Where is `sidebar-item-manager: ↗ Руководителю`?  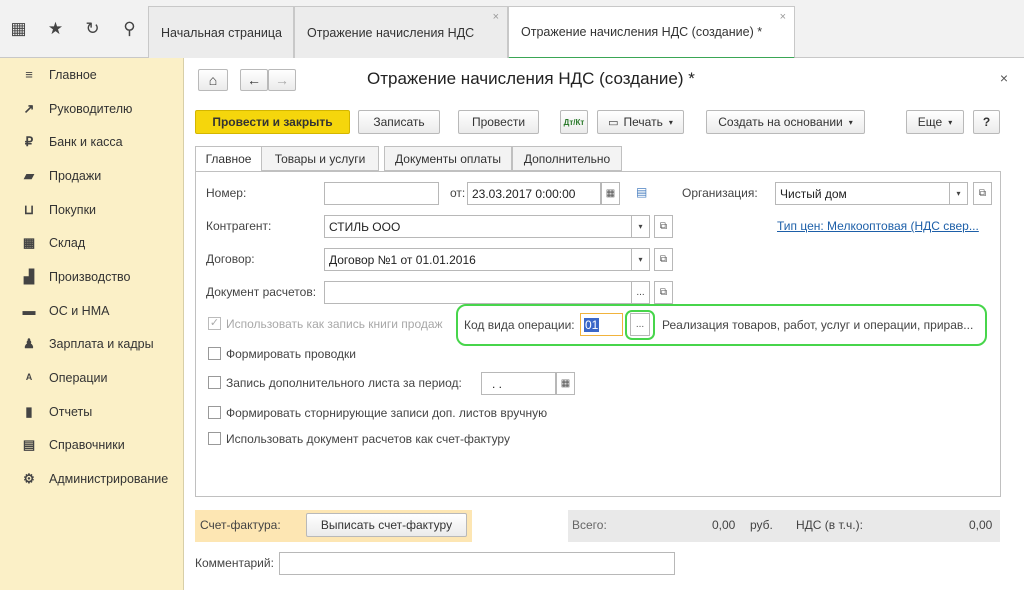
sidebar-item-manager: ↗ Руководителю is located at coordinates (91, 109).